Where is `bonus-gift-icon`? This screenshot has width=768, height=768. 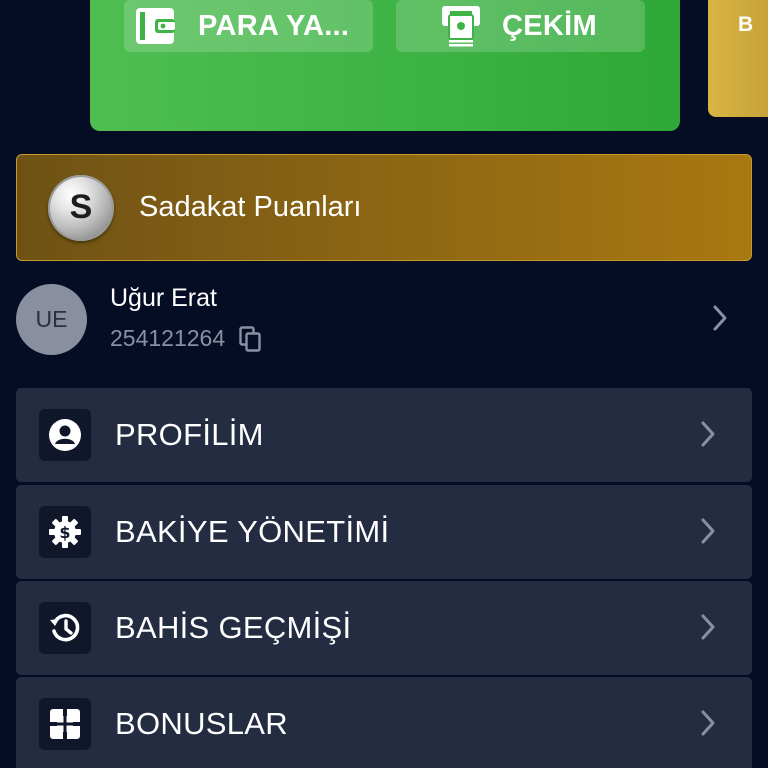
bonus-gift-icon is located at coordinates (65, 724).